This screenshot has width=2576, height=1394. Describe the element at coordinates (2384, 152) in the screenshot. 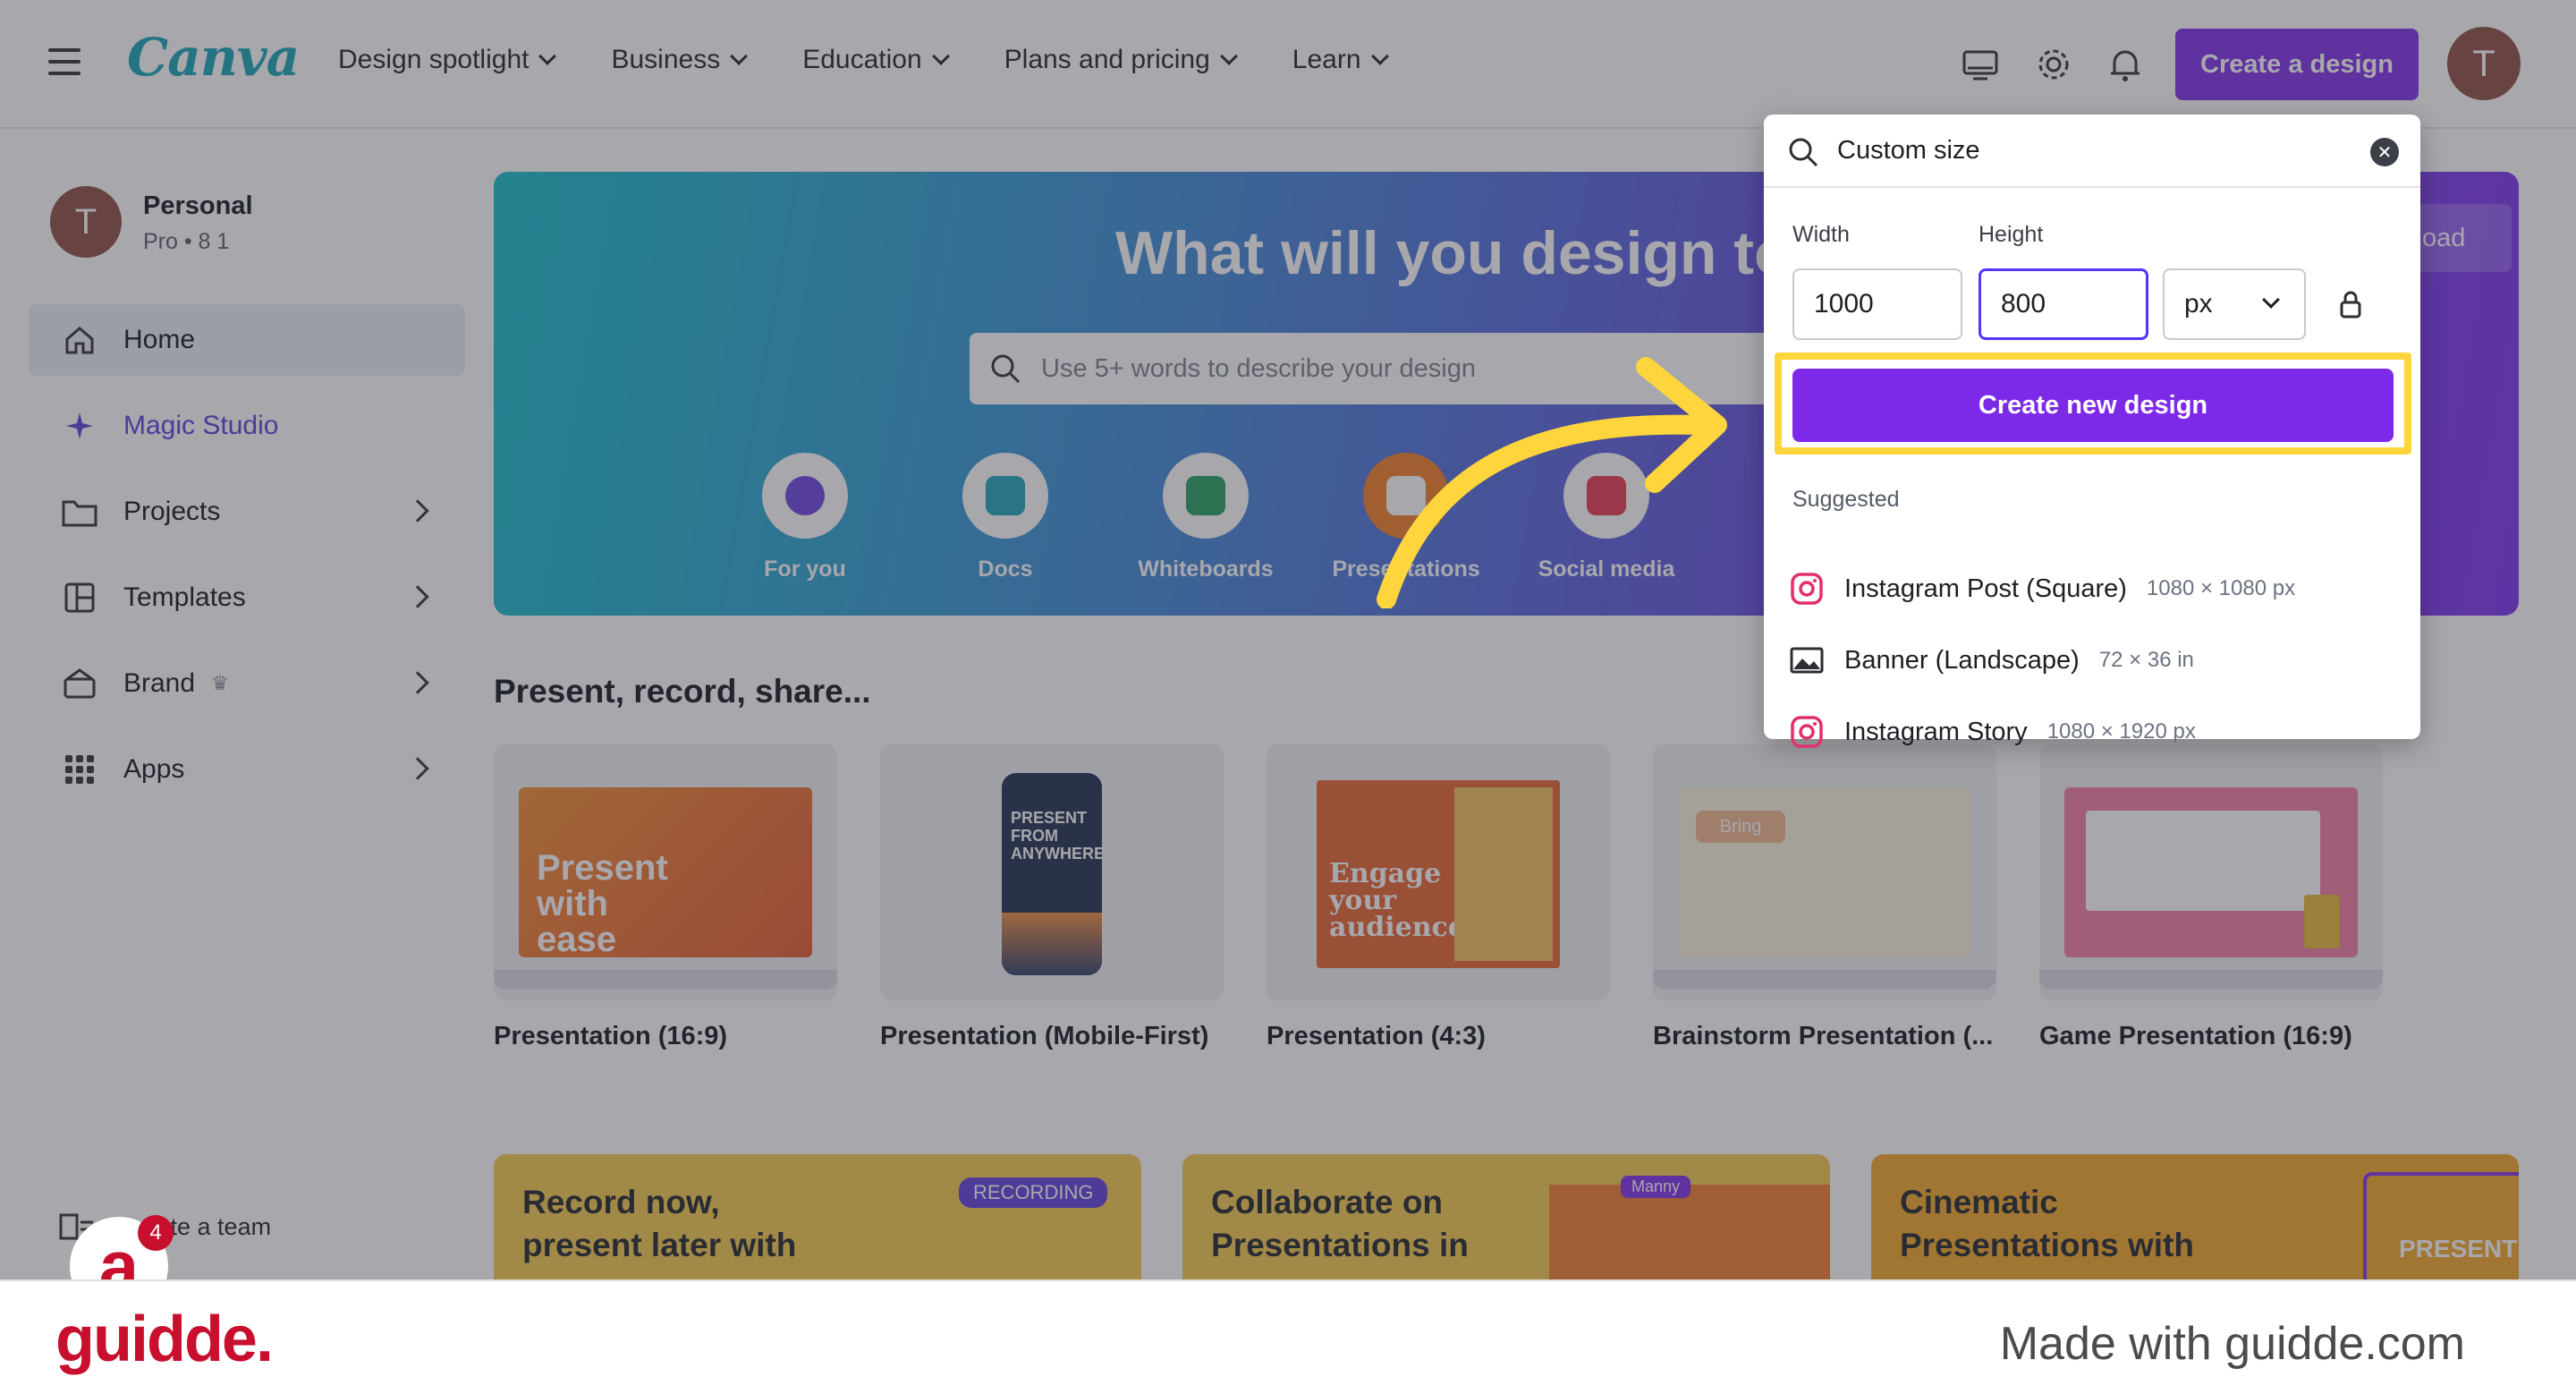

I see `clear-icon: ✕` at that location.